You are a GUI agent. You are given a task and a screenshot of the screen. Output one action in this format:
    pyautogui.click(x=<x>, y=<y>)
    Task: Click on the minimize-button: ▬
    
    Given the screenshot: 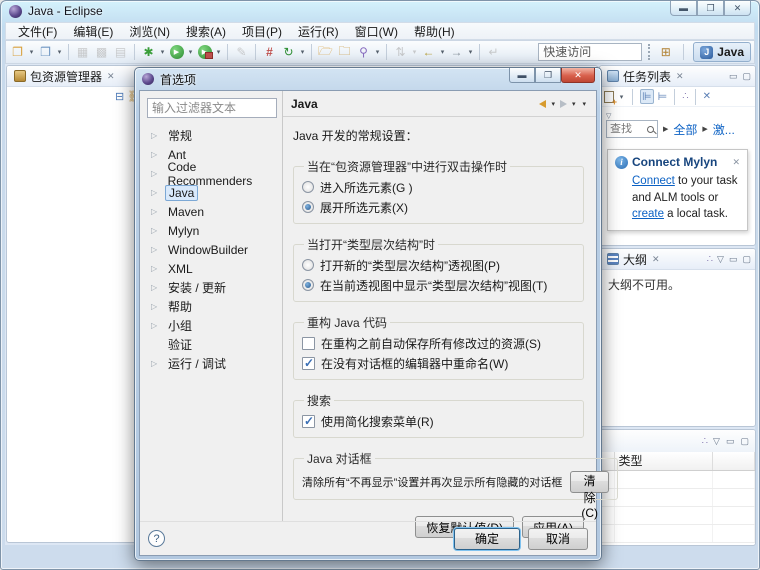 What is the action you would take?
    pyautogui.click(x=683, y=8)
    